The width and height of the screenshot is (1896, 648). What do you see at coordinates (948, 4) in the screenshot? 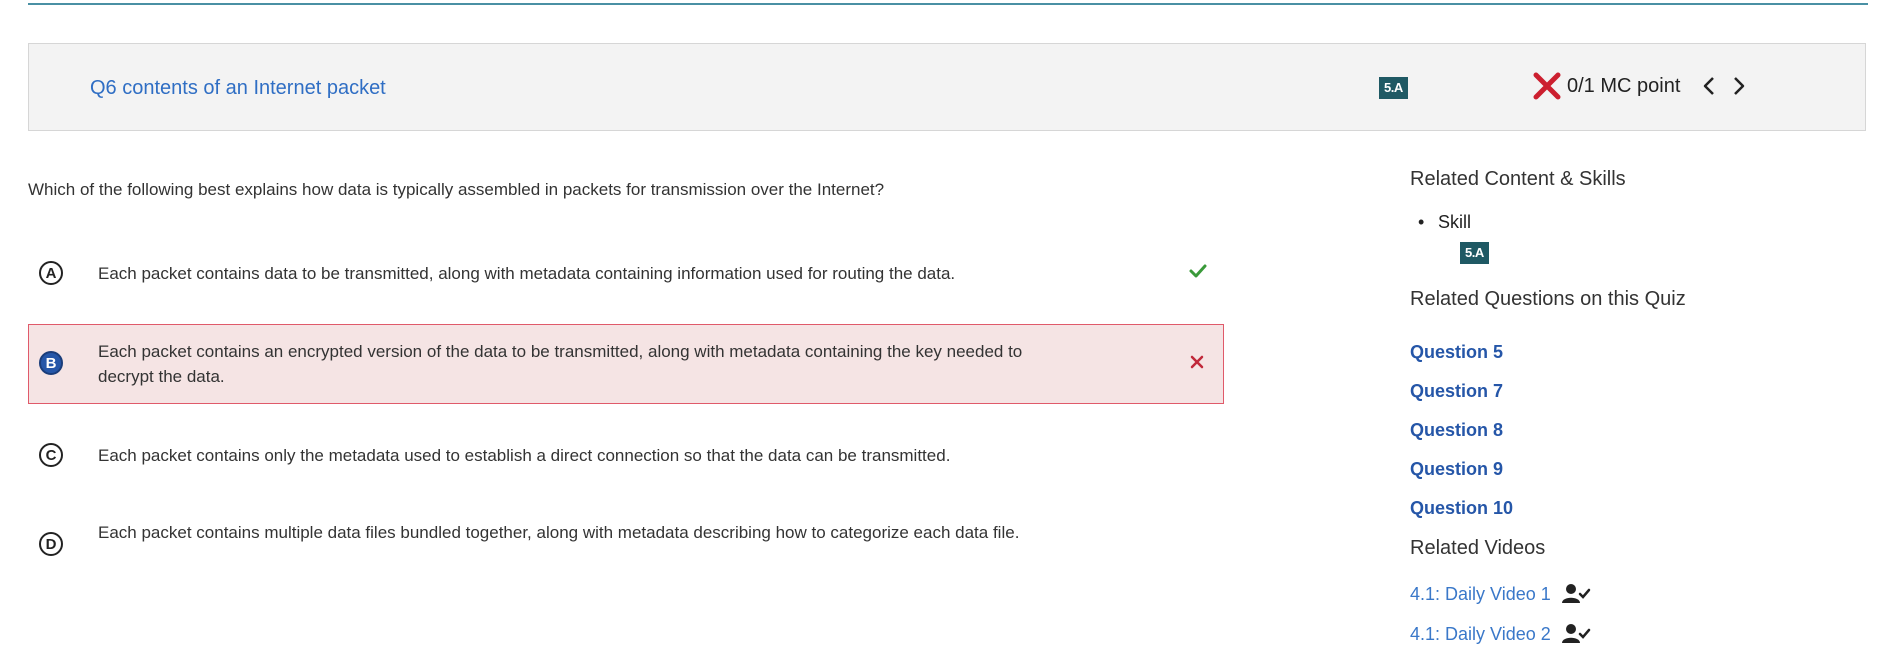
I see `top-rule` at bounding box center [948, 4].